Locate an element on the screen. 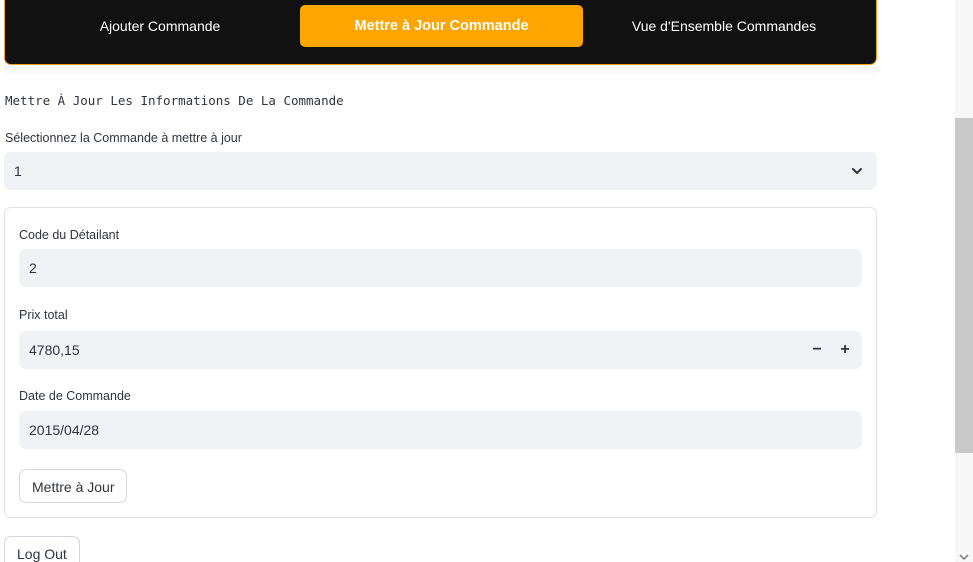  chevron-down-icon is located at coordinates (857, 171).